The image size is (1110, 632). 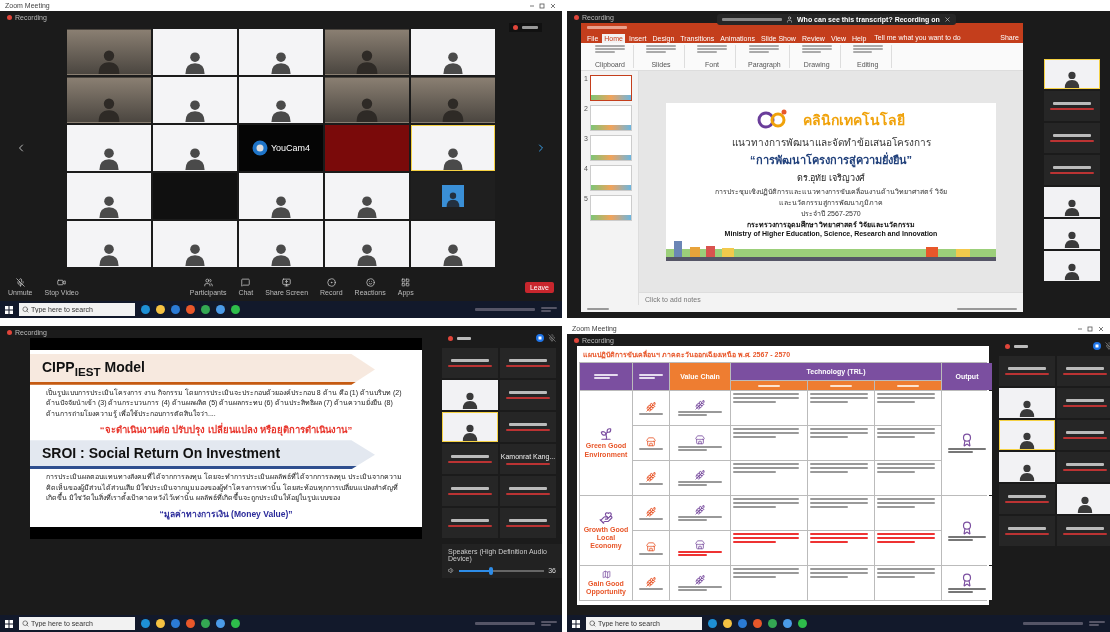 I want to click on close-icon, so click(x=947, y=19).